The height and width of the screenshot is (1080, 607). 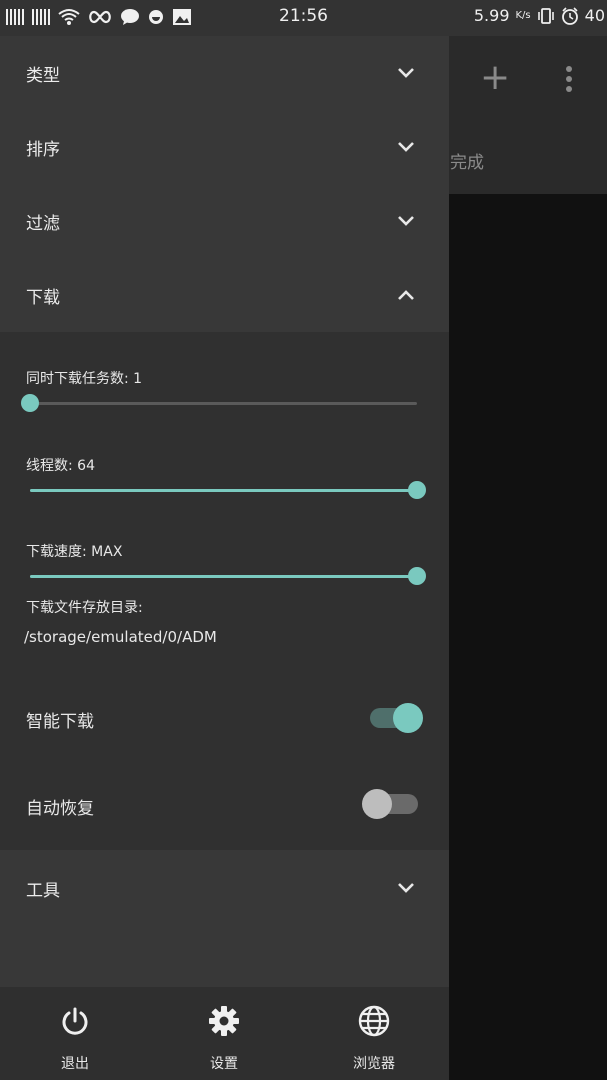 What do you see at coordinates (224, 888) in the screenshot?
I see `section-tools: 工具` at bounding box center [224, 888].